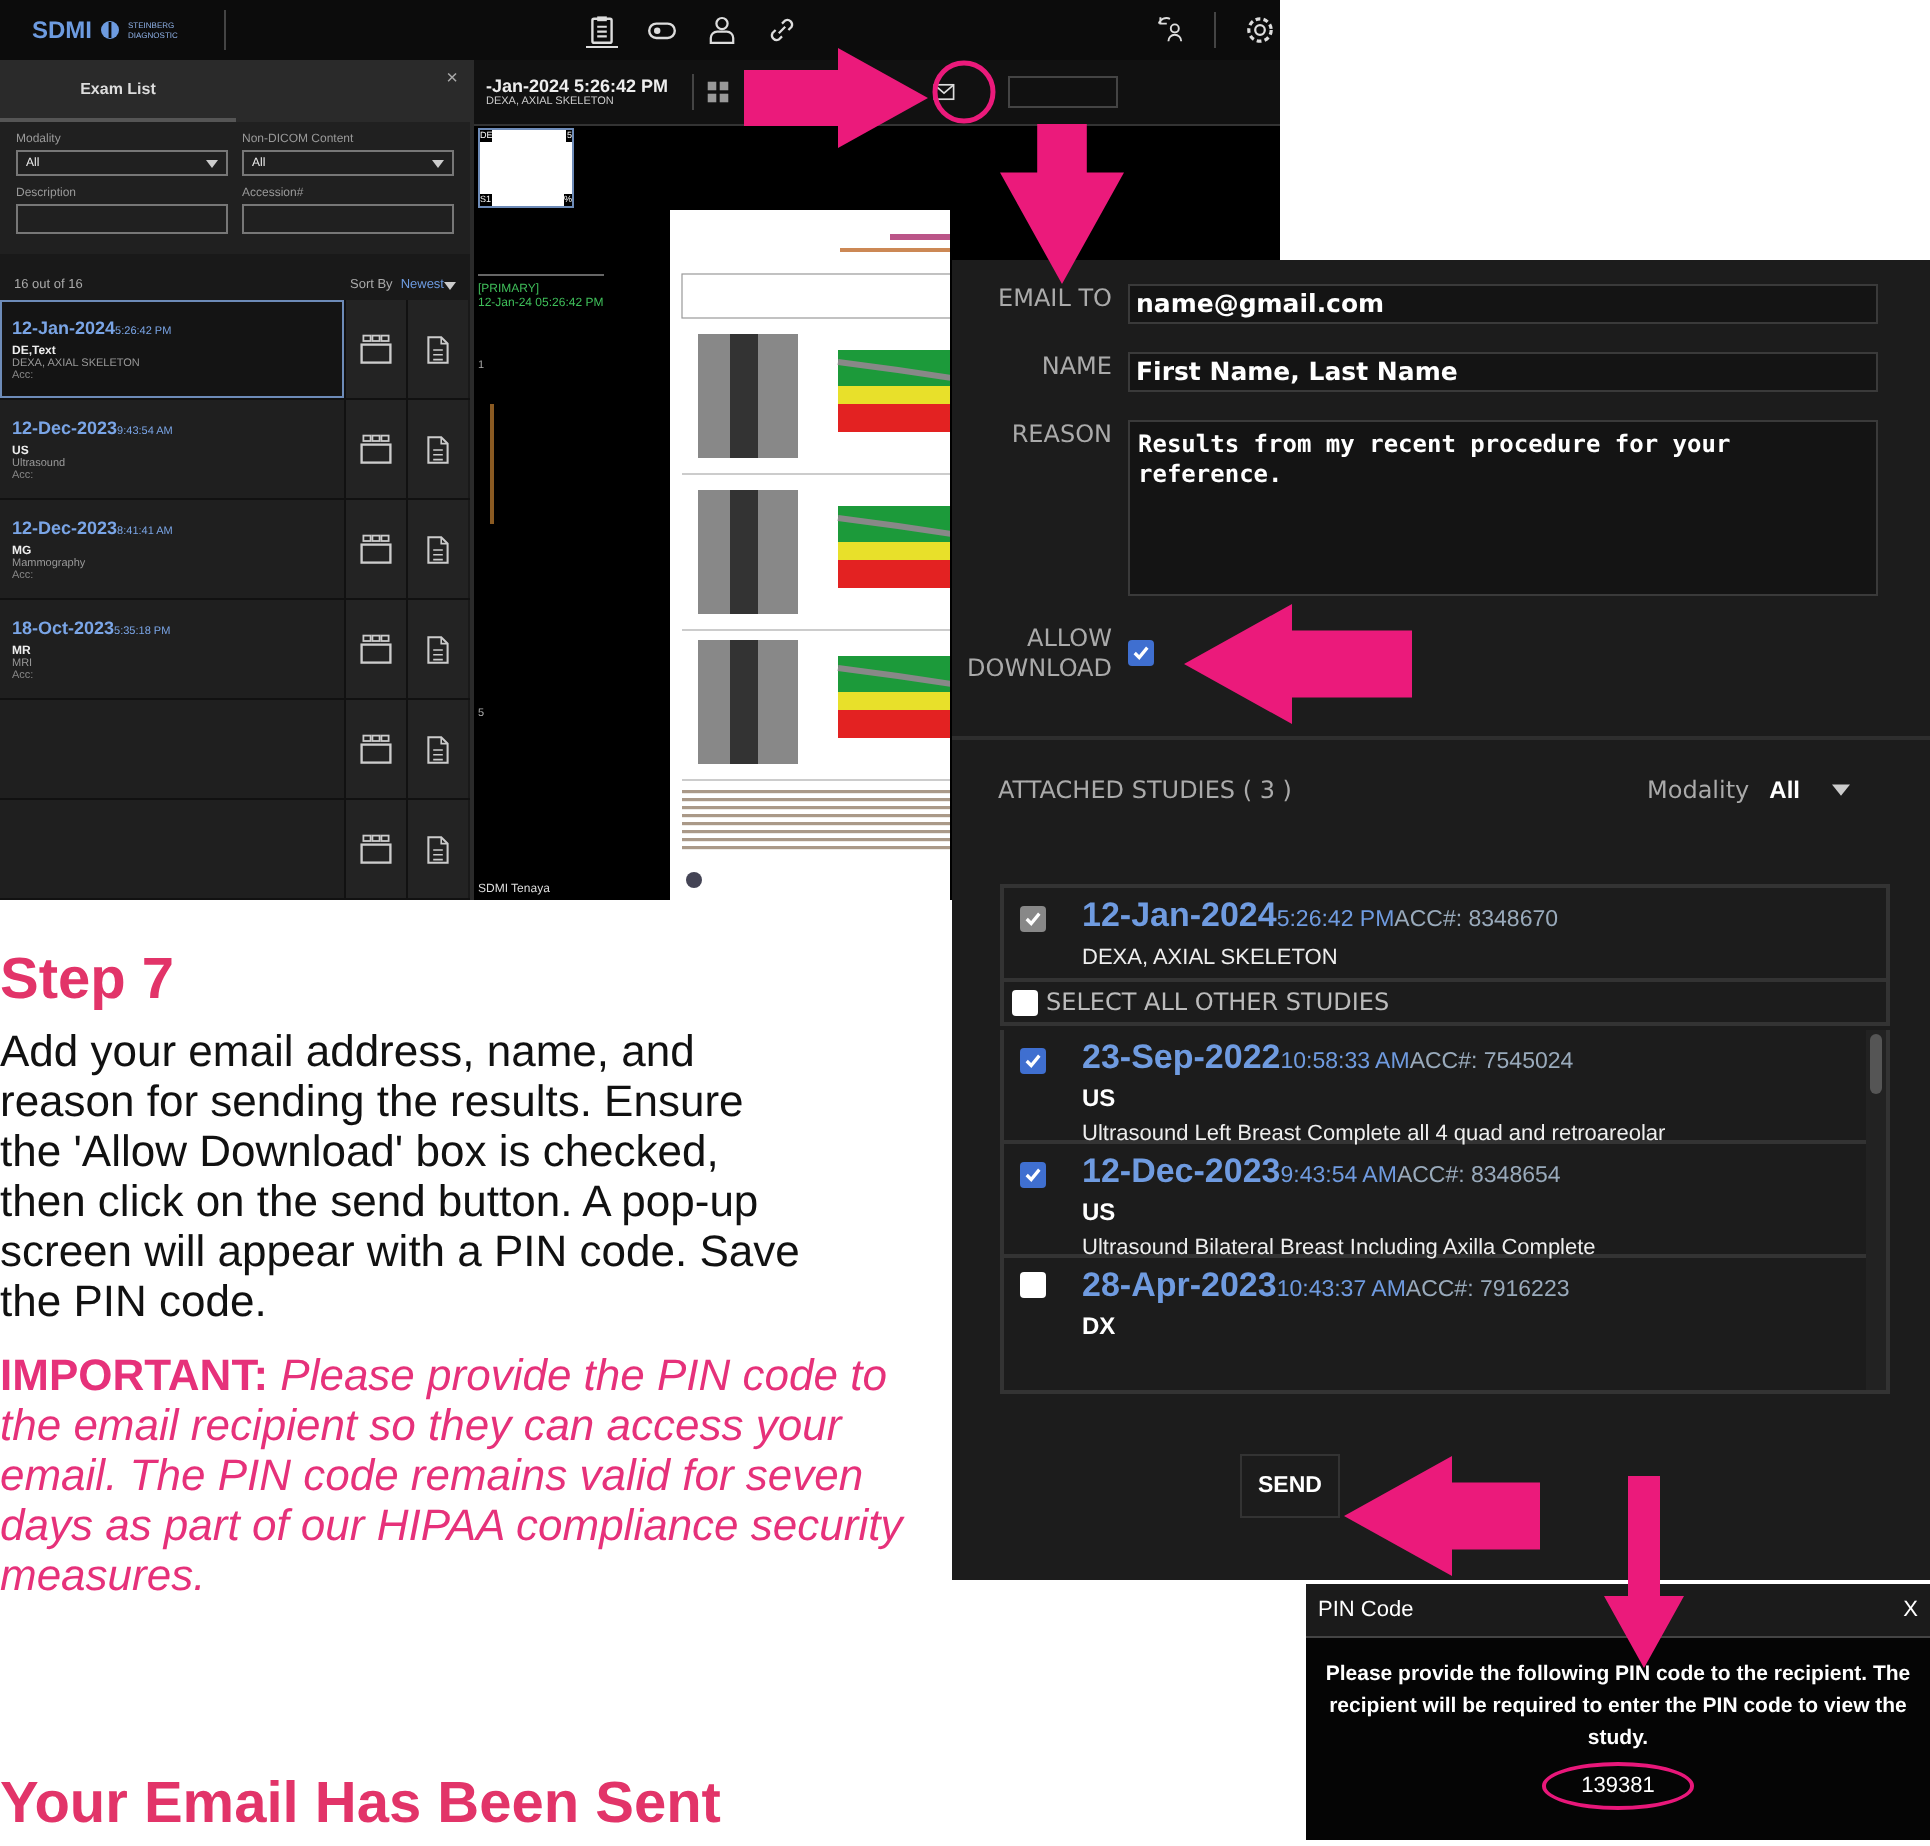 The height and width of the screenshot is (1846, 1930). I want to click on study-date: 23-Sep-2022, so click(1181, 1057).